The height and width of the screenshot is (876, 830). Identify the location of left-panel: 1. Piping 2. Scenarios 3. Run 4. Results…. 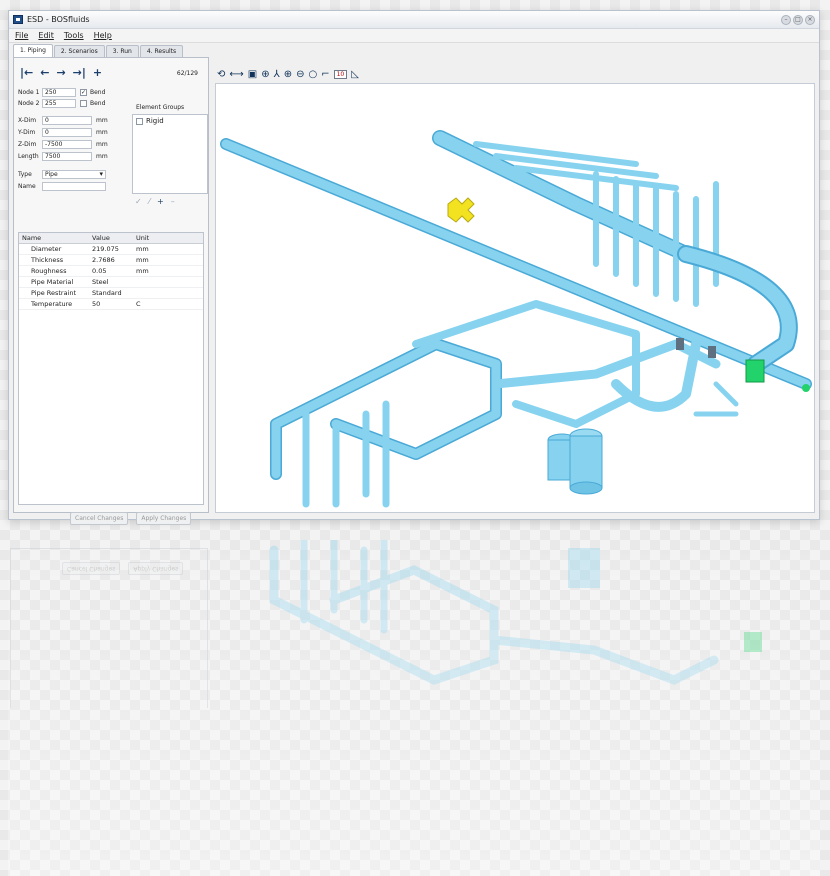
(110, 284).